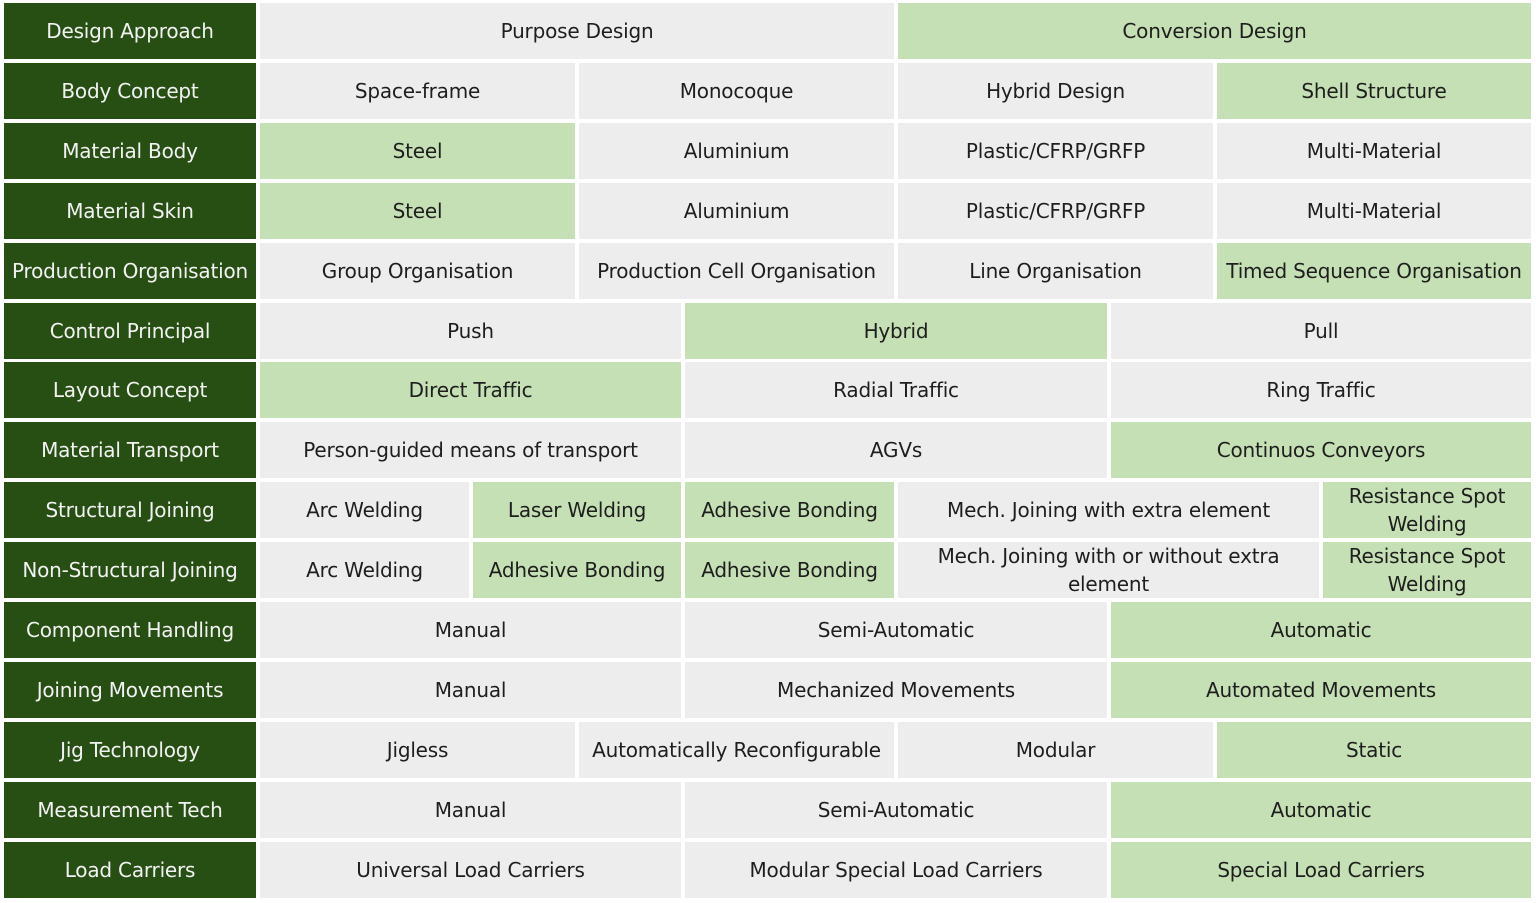 The height and width of the screenshot is (903, 1536). Describe the element at coordinates (130, 750) in the screenshot. I see `row-label: Jig Technology` at that location.